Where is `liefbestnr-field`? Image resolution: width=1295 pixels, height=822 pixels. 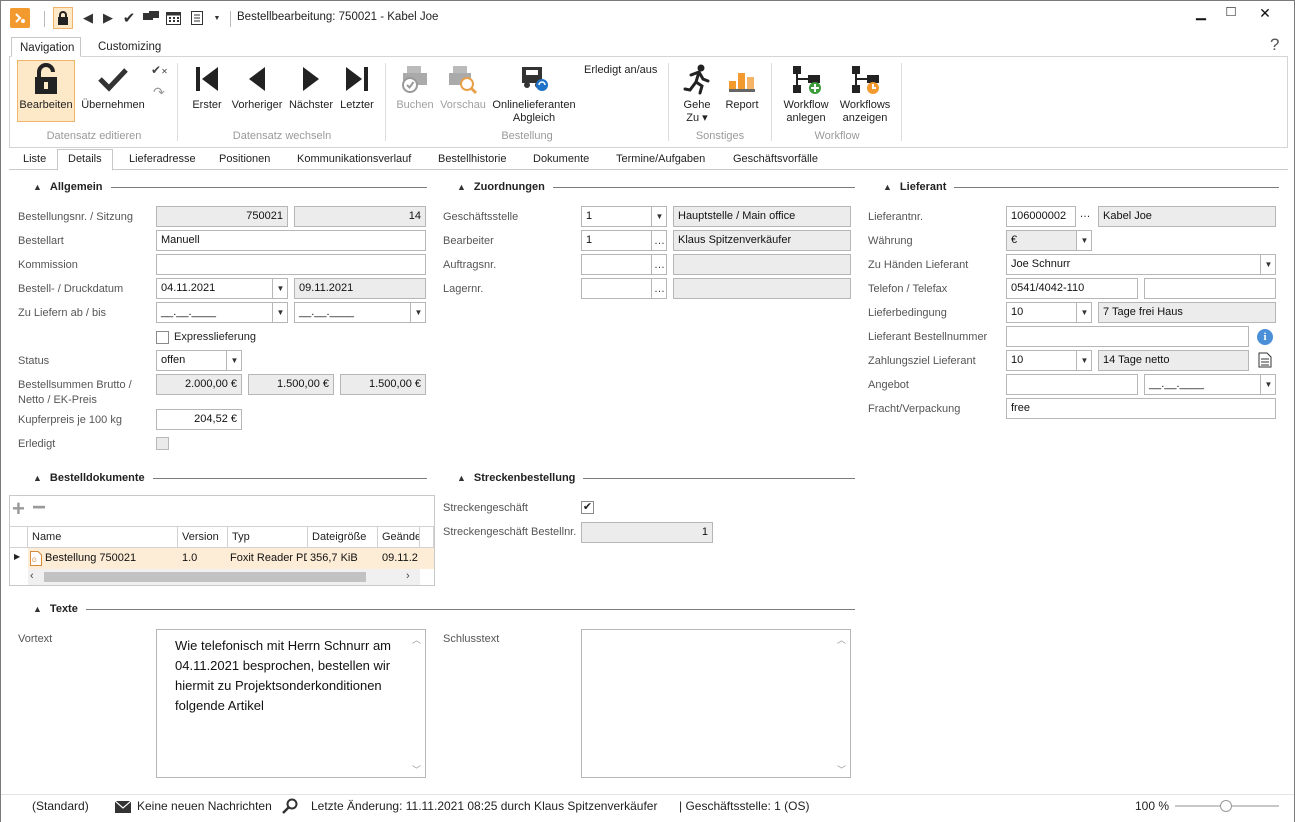 liefbestnr-field is located at coordinates (1127, 336).